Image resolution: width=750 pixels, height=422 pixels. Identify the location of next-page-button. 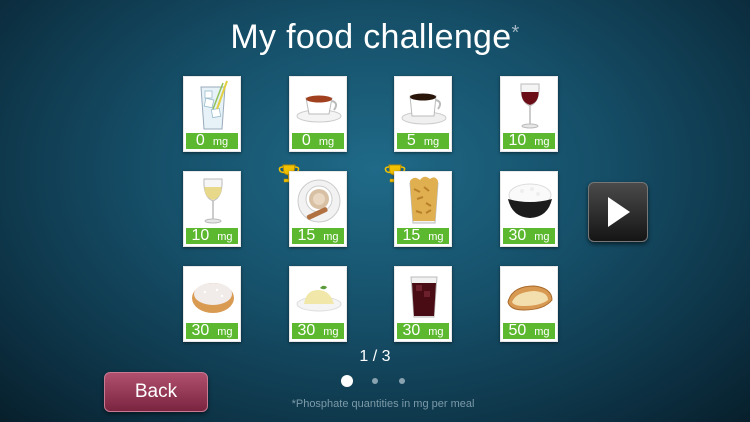
(618, 212).